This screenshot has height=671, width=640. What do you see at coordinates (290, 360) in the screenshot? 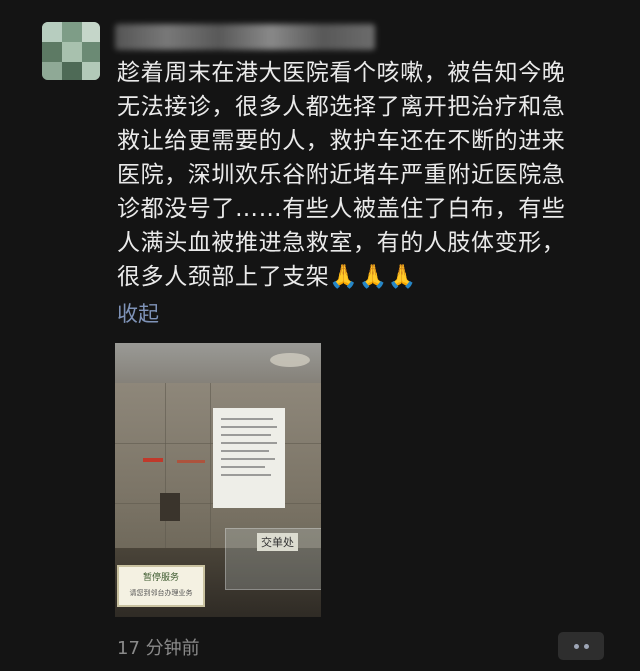
I see `photo-ceiling-light` at bounding box center [290, 360].